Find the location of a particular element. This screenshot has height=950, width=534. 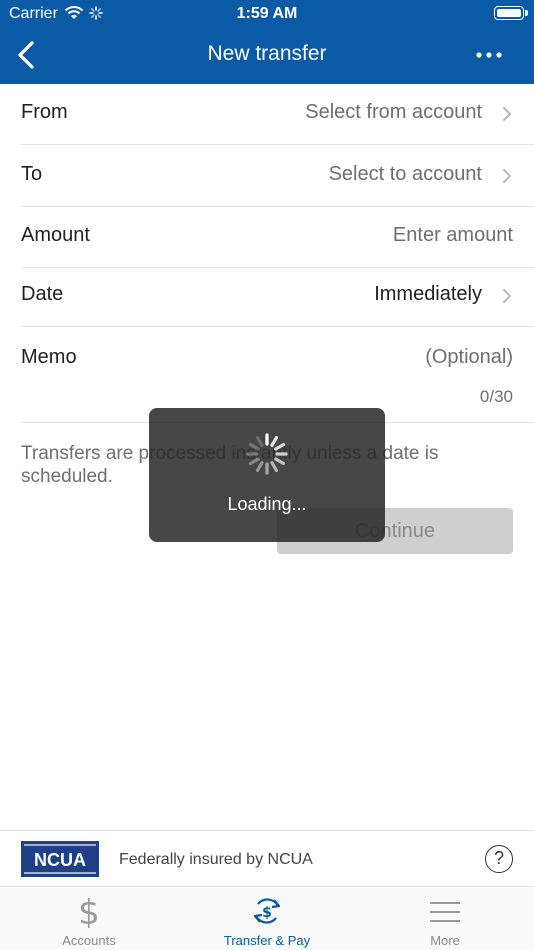

tab-bar: $ Accounts $ Transfer & Pay More is located at coordinates (267, 919).